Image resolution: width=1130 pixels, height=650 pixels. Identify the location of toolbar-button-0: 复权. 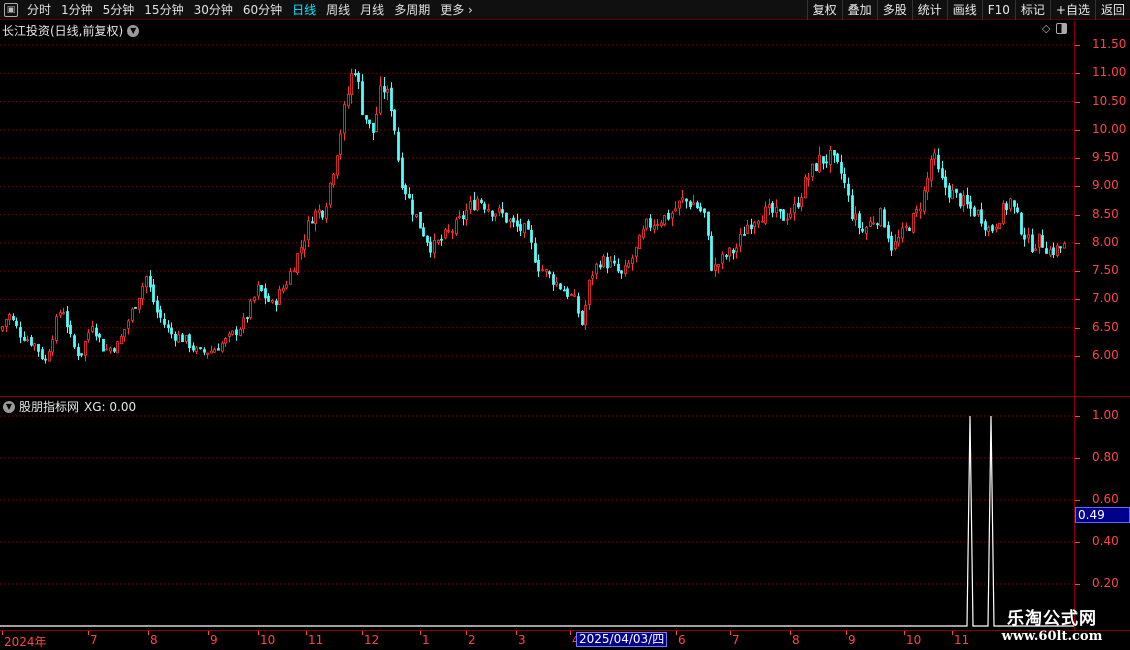
(824, 10).